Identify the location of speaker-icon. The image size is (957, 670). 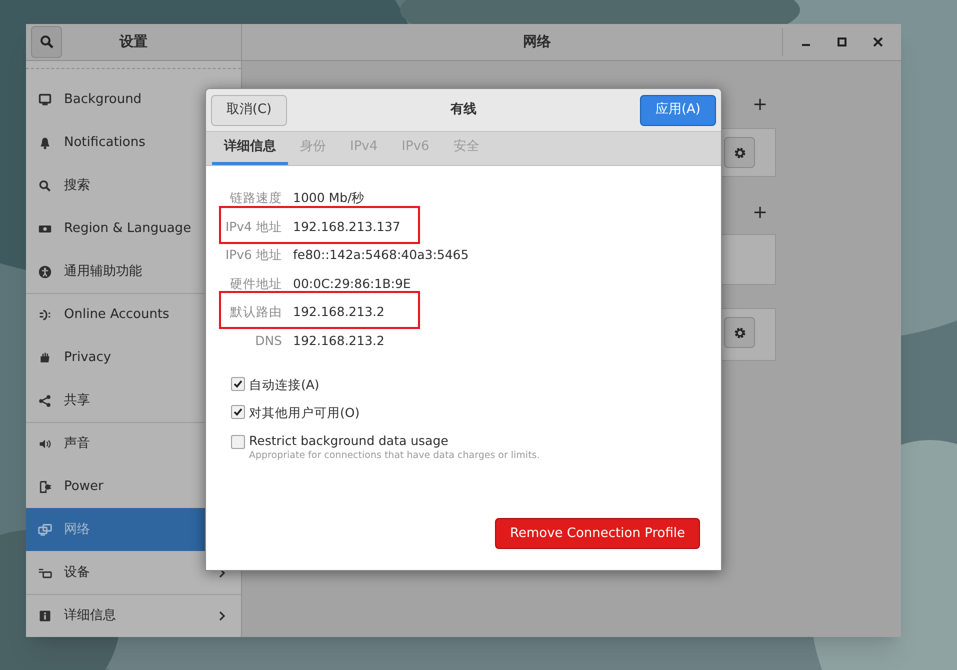
(45, 444).